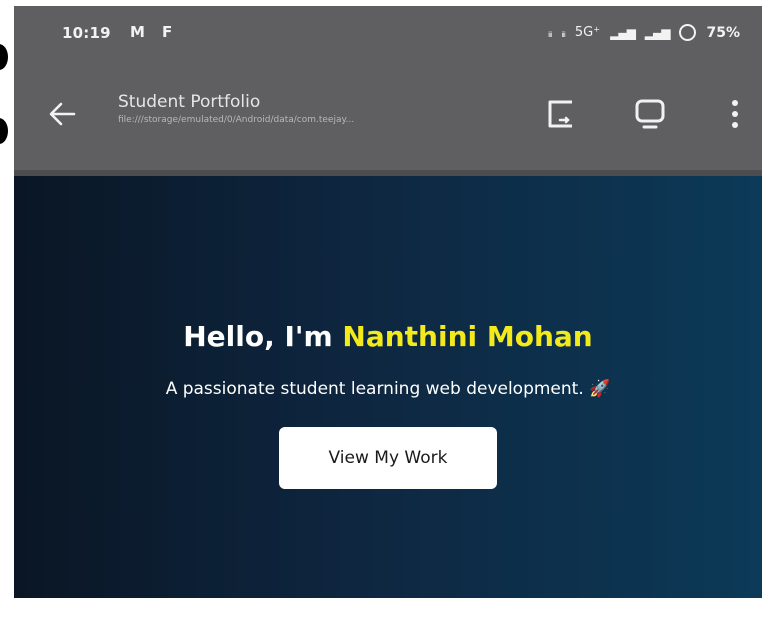 Image resolution: width=770 pixels, height=625 pixels. Describe the element at coordinates (137, 32) in the screenshot. I see `notification-icon: M` at that location.